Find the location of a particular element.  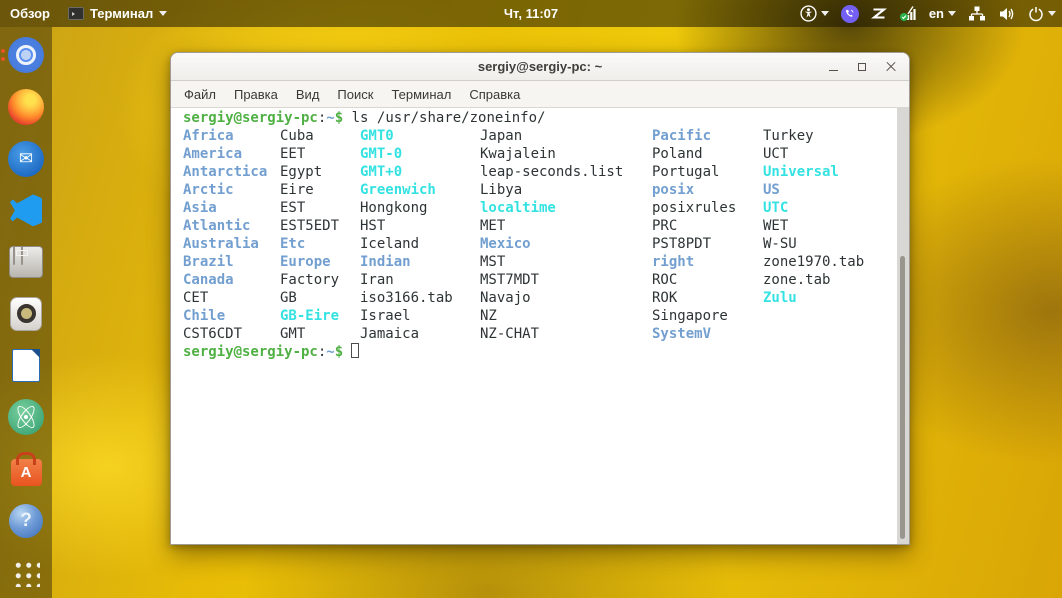

menu-search: Поиск is located at coordinates (355, 94).